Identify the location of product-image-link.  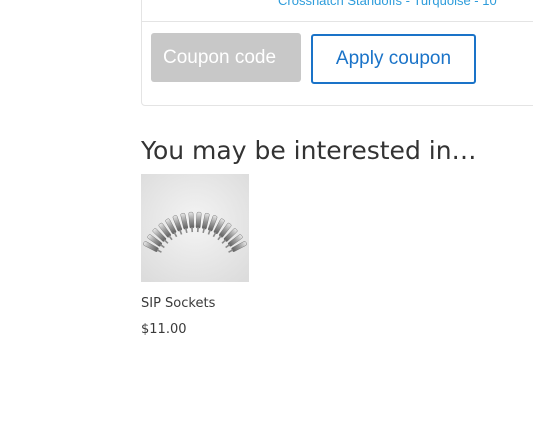
(201, 228).